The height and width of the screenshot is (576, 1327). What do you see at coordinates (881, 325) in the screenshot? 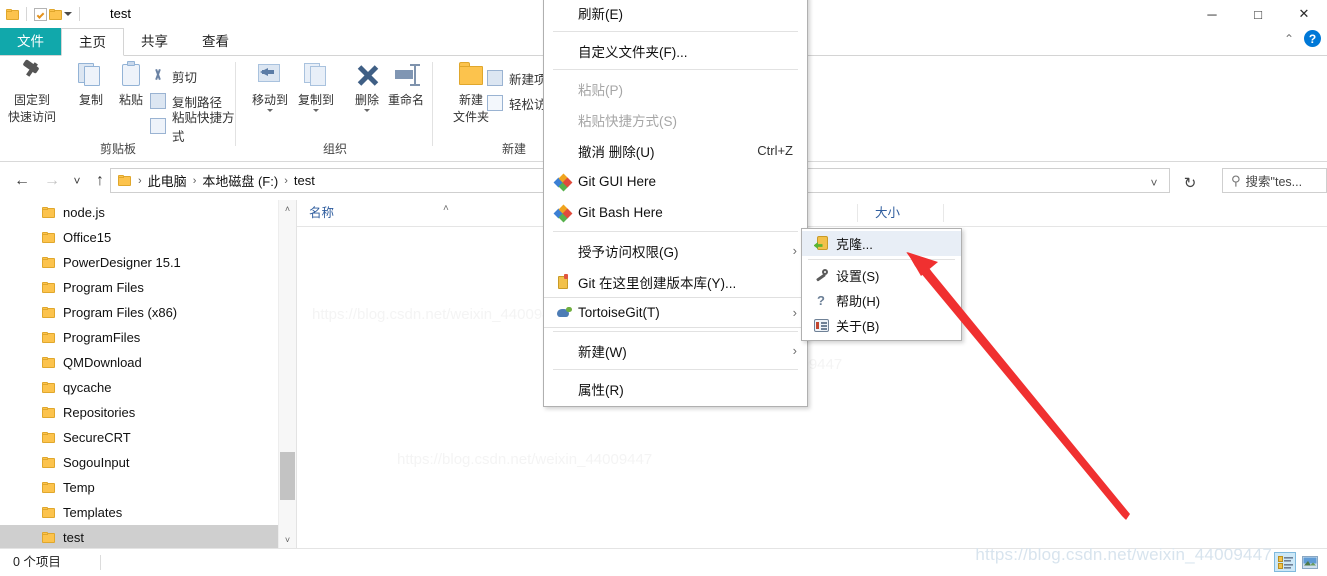
I see `submenu-item-about: 关于(B)` at bounding box center [881, 325].